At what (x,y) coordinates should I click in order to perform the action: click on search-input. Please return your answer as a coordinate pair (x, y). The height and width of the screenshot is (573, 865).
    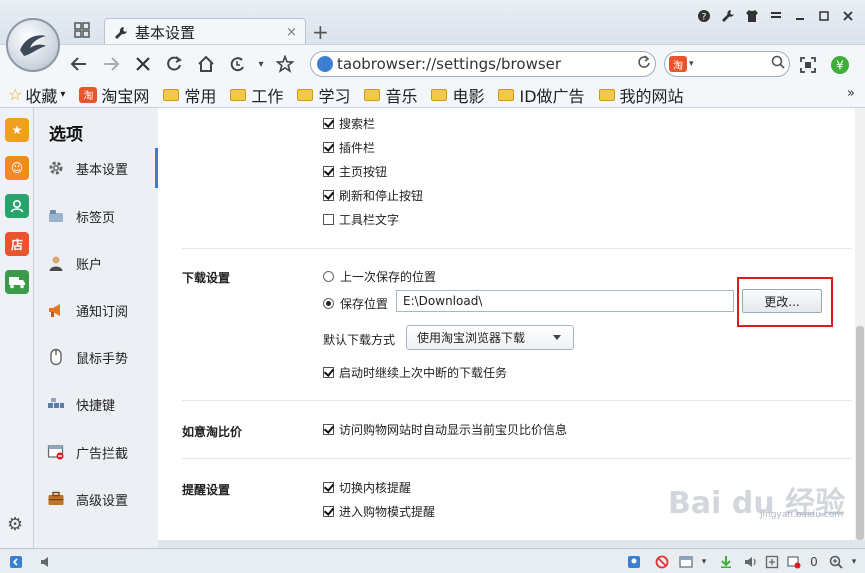
    Looking at the image, I should click on (730, 64).